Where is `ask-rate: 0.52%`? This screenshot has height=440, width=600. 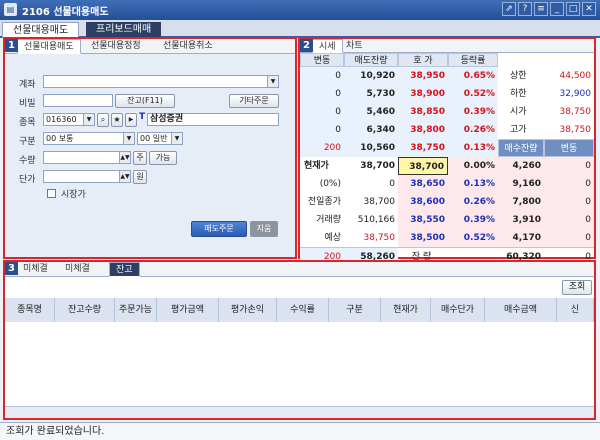
ask-rate: 0.52% is located at coordinates (473, 94).